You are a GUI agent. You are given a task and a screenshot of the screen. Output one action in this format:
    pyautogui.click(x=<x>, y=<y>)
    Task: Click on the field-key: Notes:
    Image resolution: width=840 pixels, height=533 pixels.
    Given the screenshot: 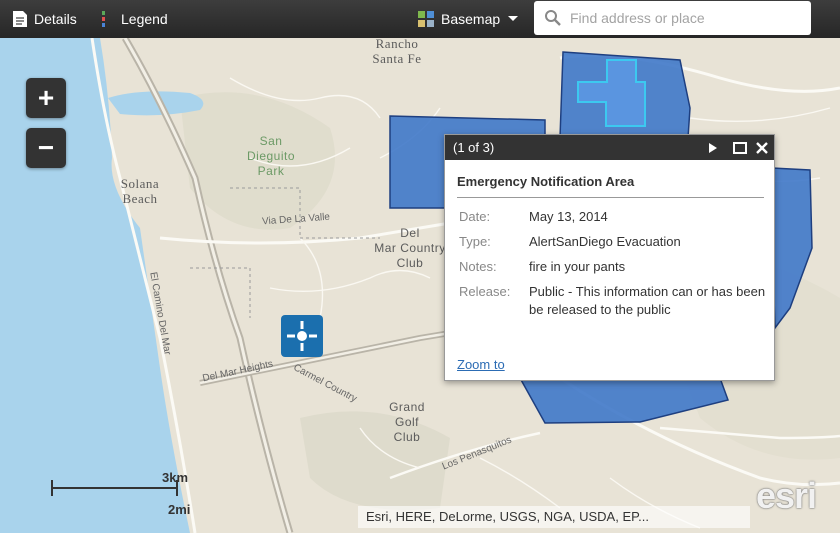 What is the action you would take?
    pyautogui.click(x=478, y=266)
    